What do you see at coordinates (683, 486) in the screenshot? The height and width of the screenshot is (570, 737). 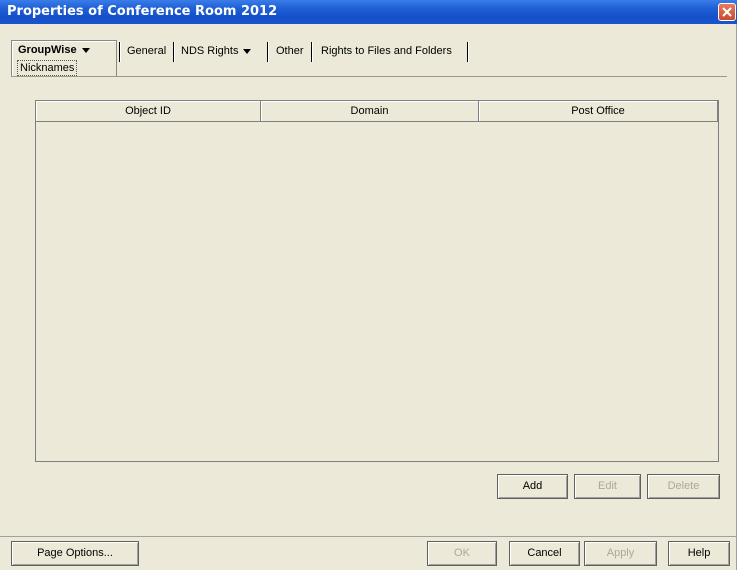 I see `delete-button: Delete` at bounding box center [683, 486].